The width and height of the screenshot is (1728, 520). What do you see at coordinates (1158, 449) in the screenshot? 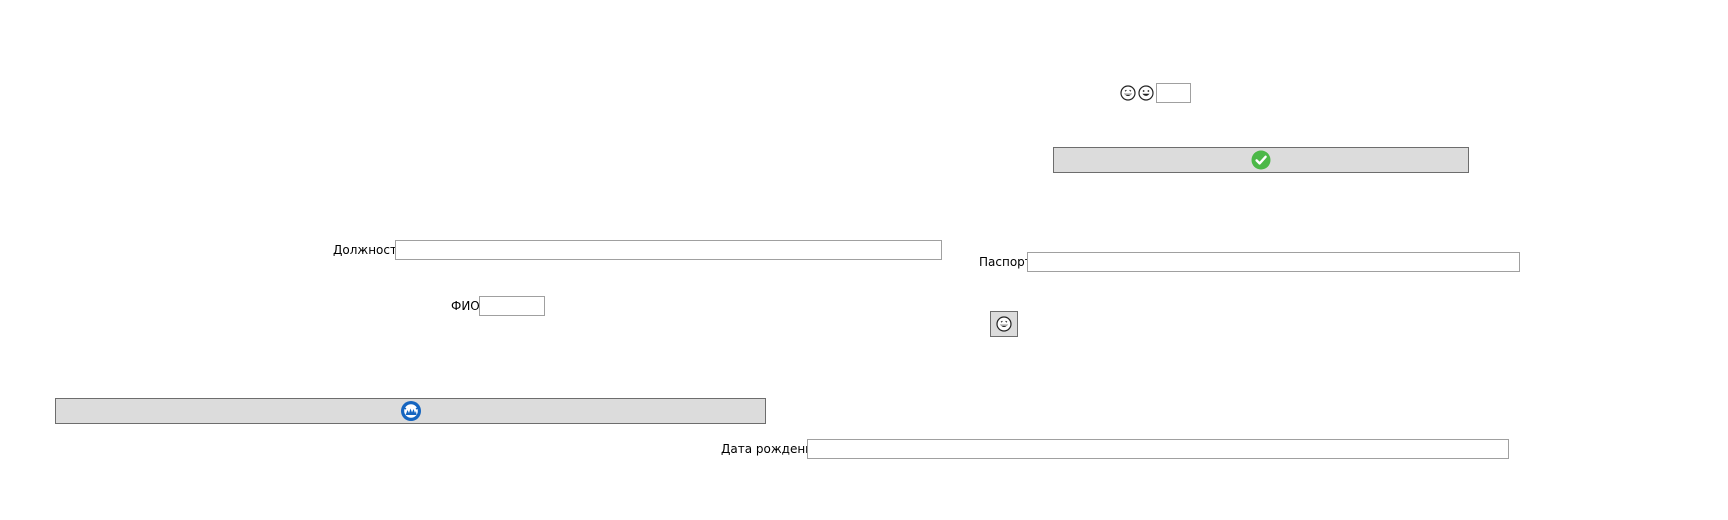
I see `birthdate-field` at bounding box center [1158, 449].